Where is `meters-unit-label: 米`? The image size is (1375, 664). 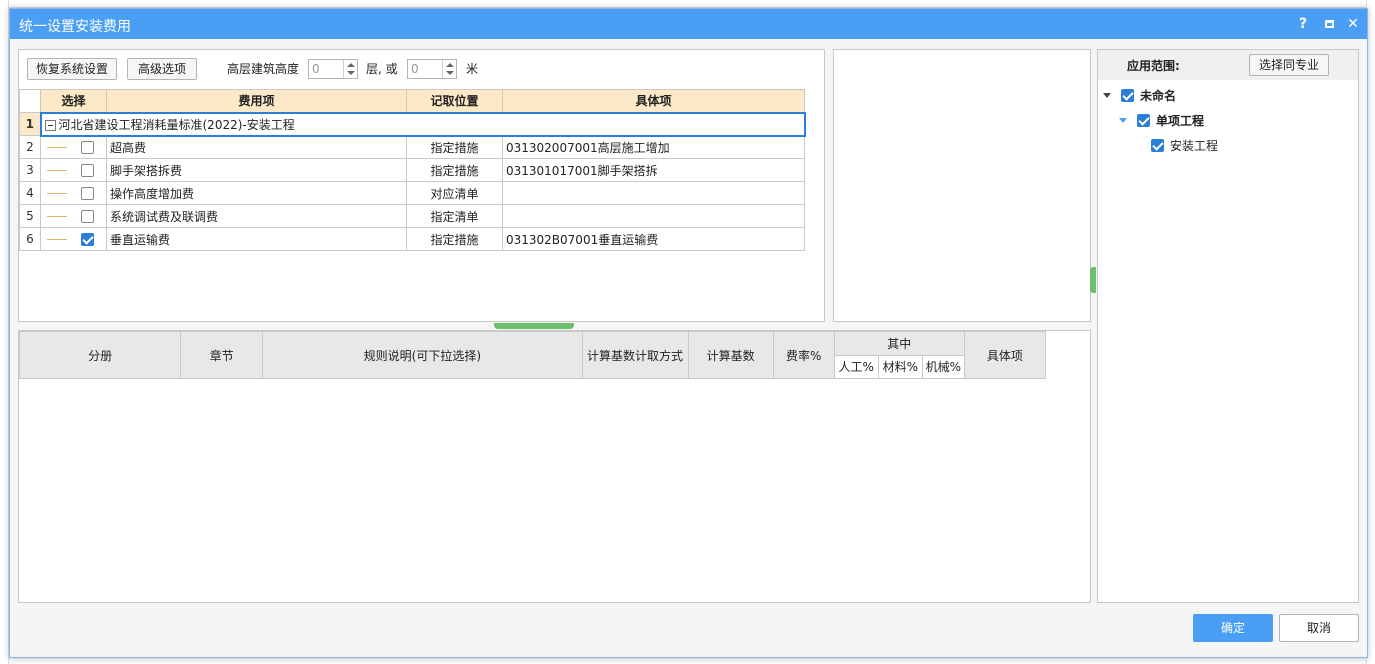 meters-unit-label: 米 is located at coordinates (472, 69).